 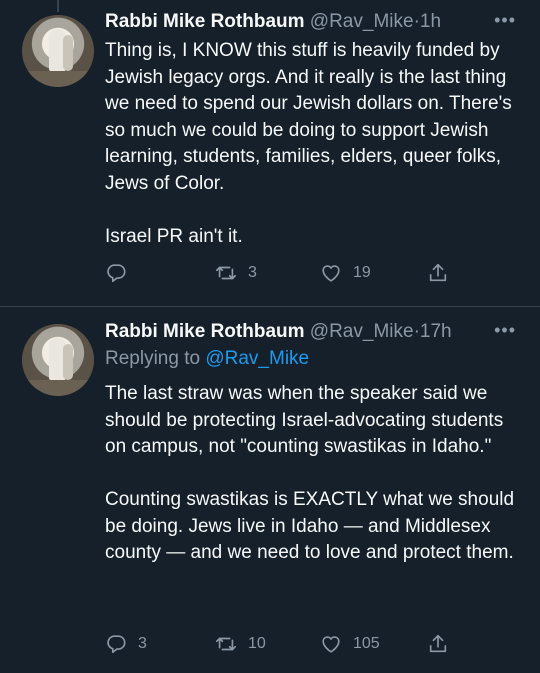 What do you see at coordinates (257, 358) in the screenshot?
I see `replying-mention-link: @Rav_Mike` at bounding box center [257, 358].